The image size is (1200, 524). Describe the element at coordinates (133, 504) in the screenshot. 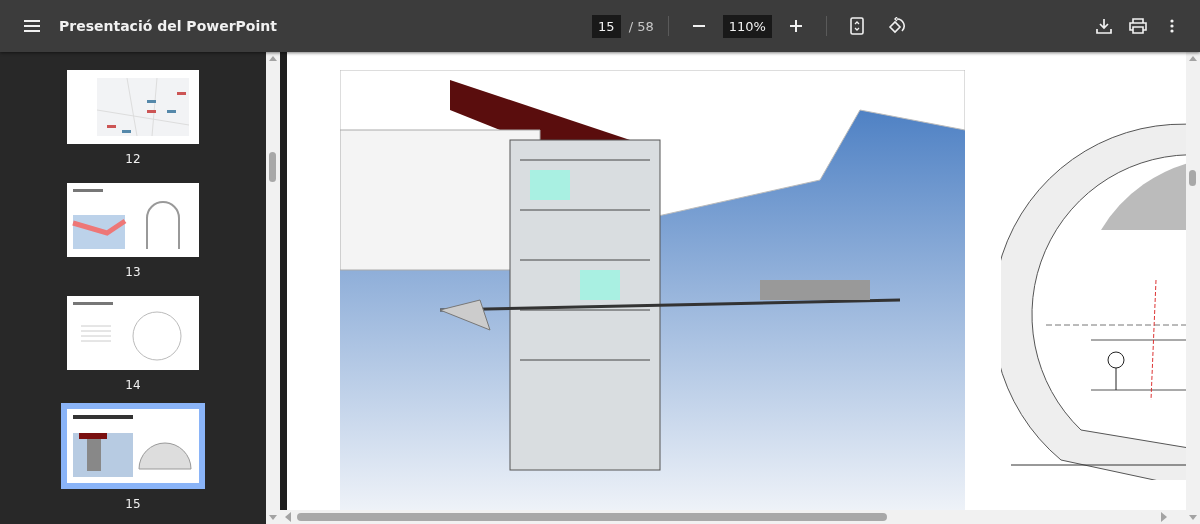

I see `slide-number: 15` at that location.